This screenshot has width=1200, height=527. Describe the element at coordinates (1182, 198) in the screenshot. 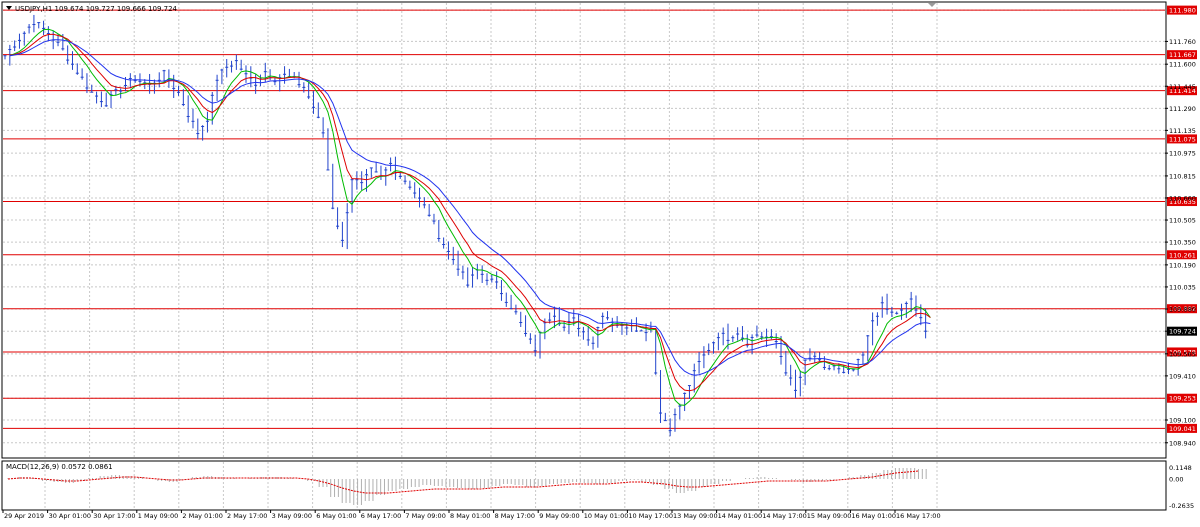

I see `price-tick-label: 110.660` at that location.